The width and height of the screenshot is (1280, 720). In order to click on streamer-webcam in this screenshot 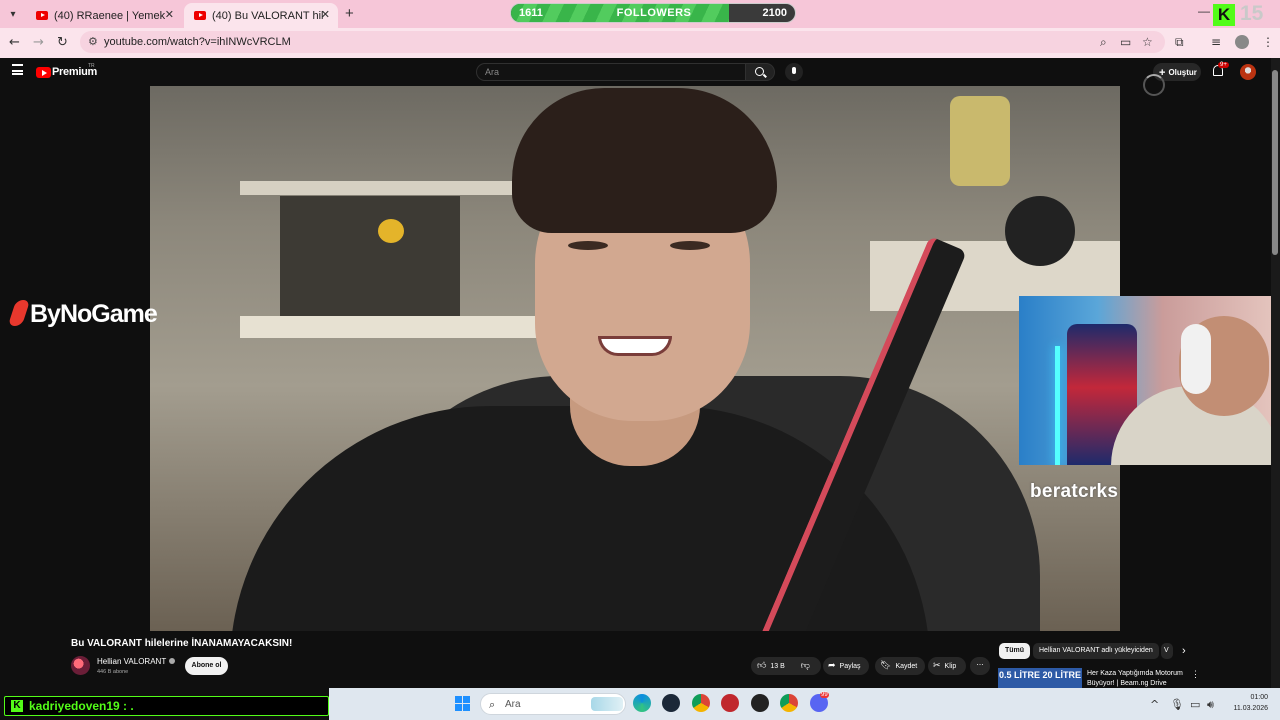, I will do `click(1149, 380)`.